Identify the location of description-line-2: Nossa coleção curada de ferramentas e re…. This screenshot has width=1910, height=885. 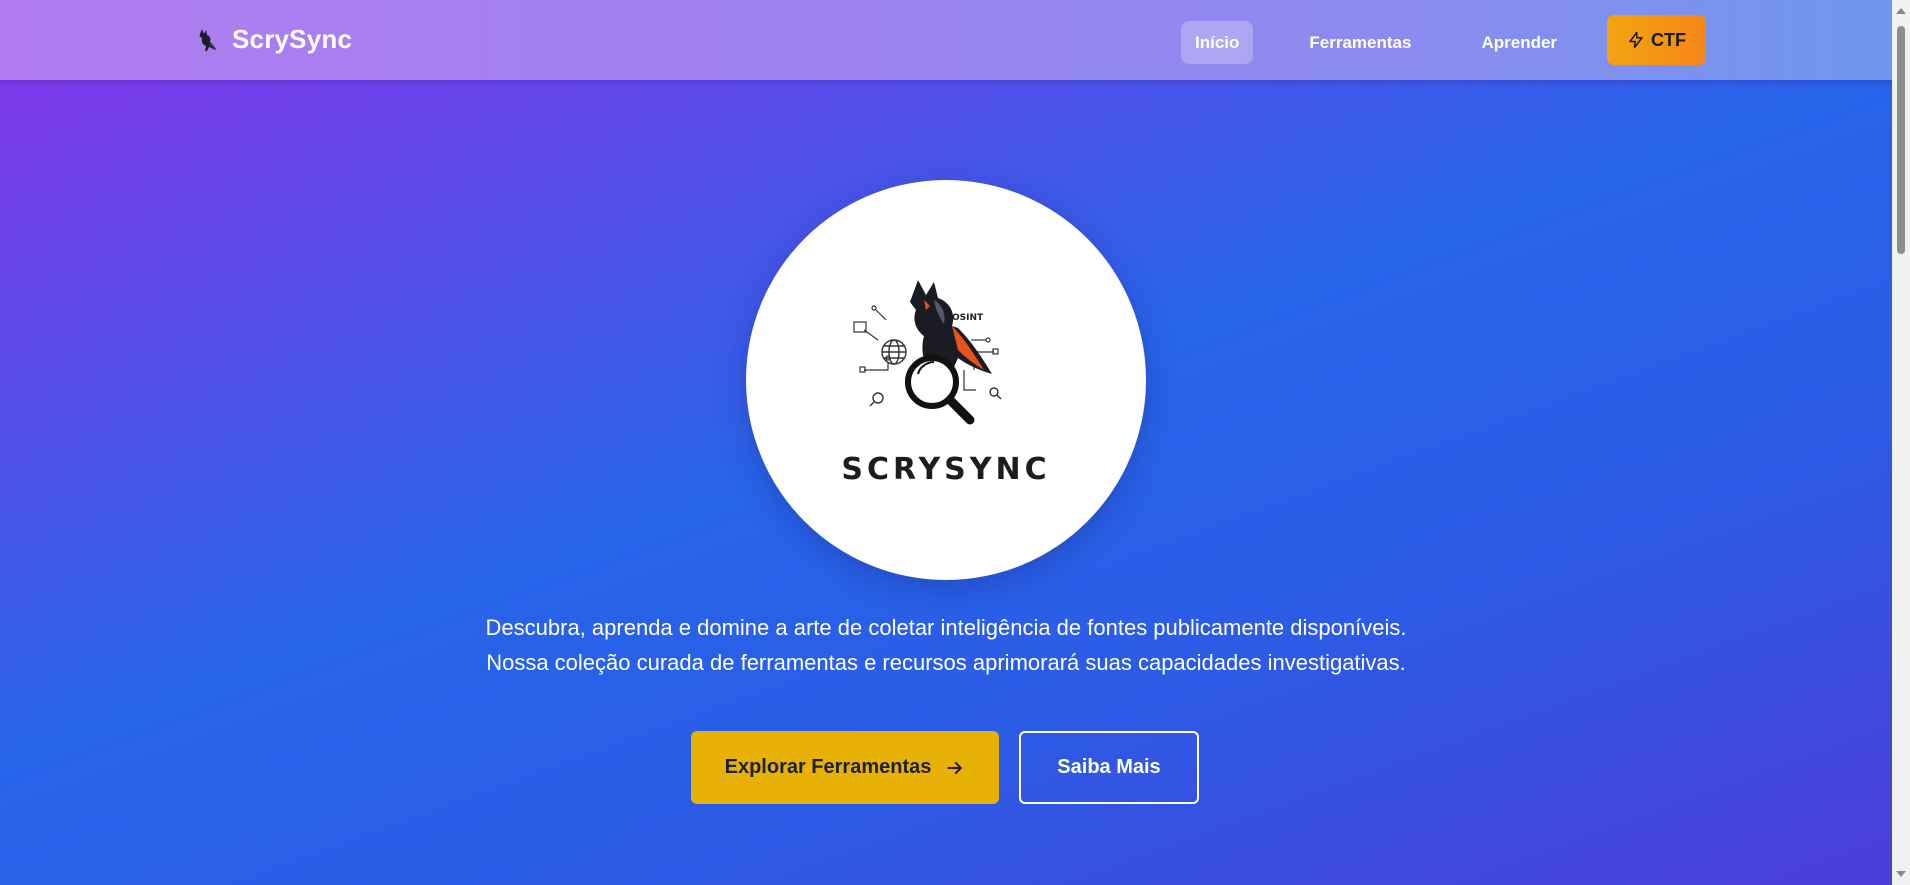
(946, 662).